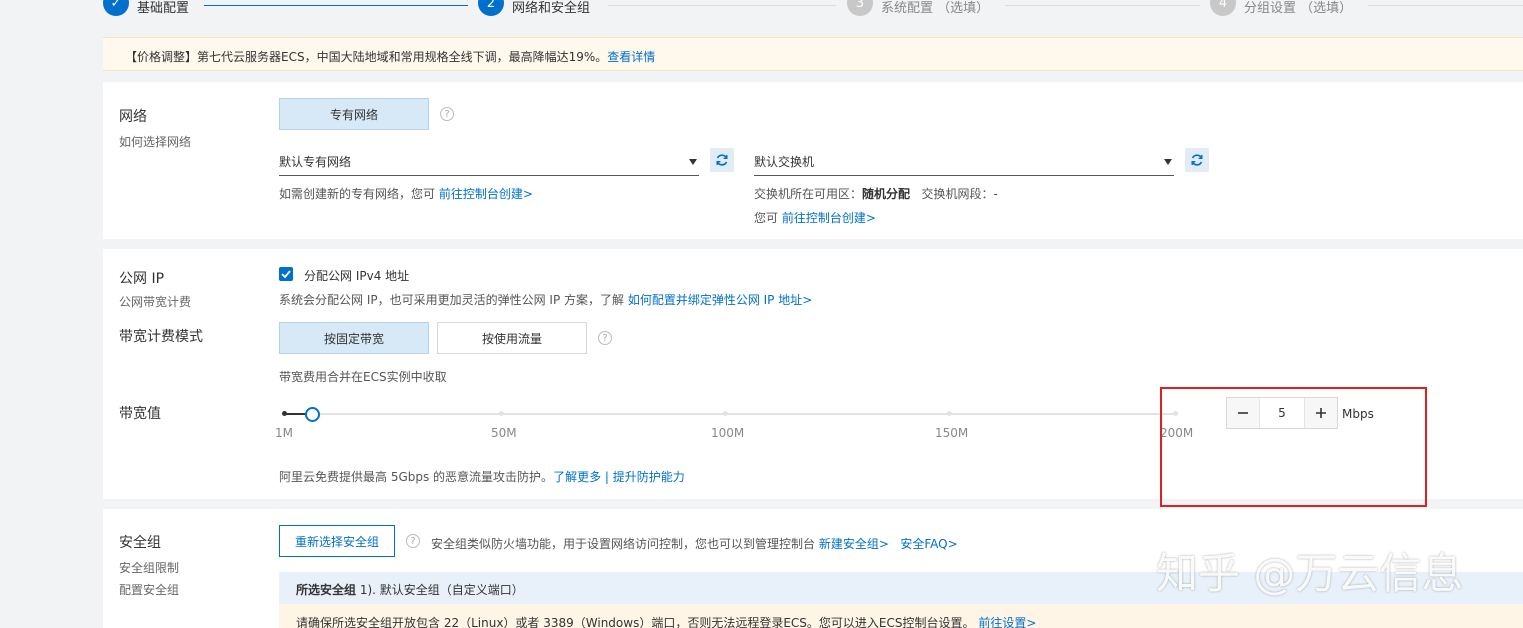  Describe the element at coordinates (1168, 162) in the screenshot. I see `vswitch-caret-down-icon` at that location.